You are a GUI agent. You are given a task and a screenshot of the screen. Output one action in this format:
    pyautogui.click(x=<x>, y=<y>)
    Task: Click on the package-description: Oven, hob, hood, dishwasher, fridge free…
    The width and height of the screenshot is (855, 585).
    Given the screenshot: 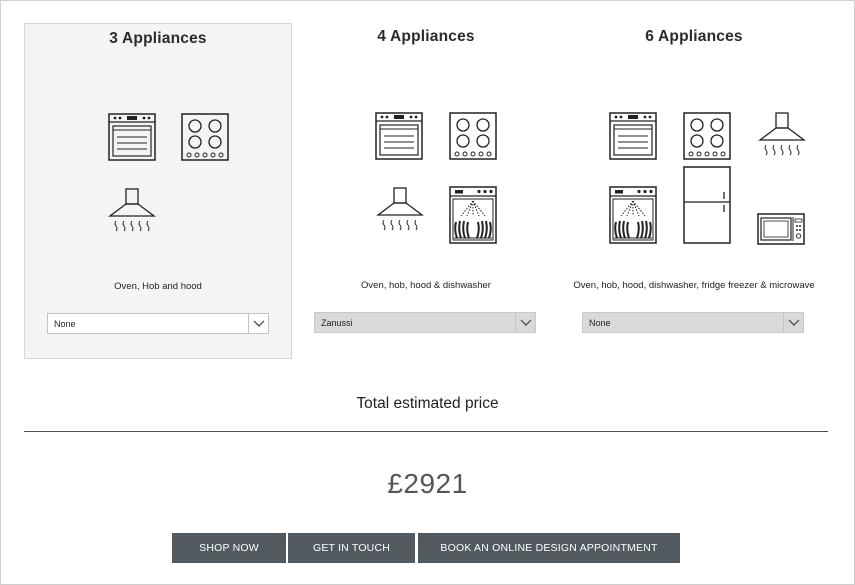 What is the action you would take?
    pyautogui.click(x=694, y=285)
    